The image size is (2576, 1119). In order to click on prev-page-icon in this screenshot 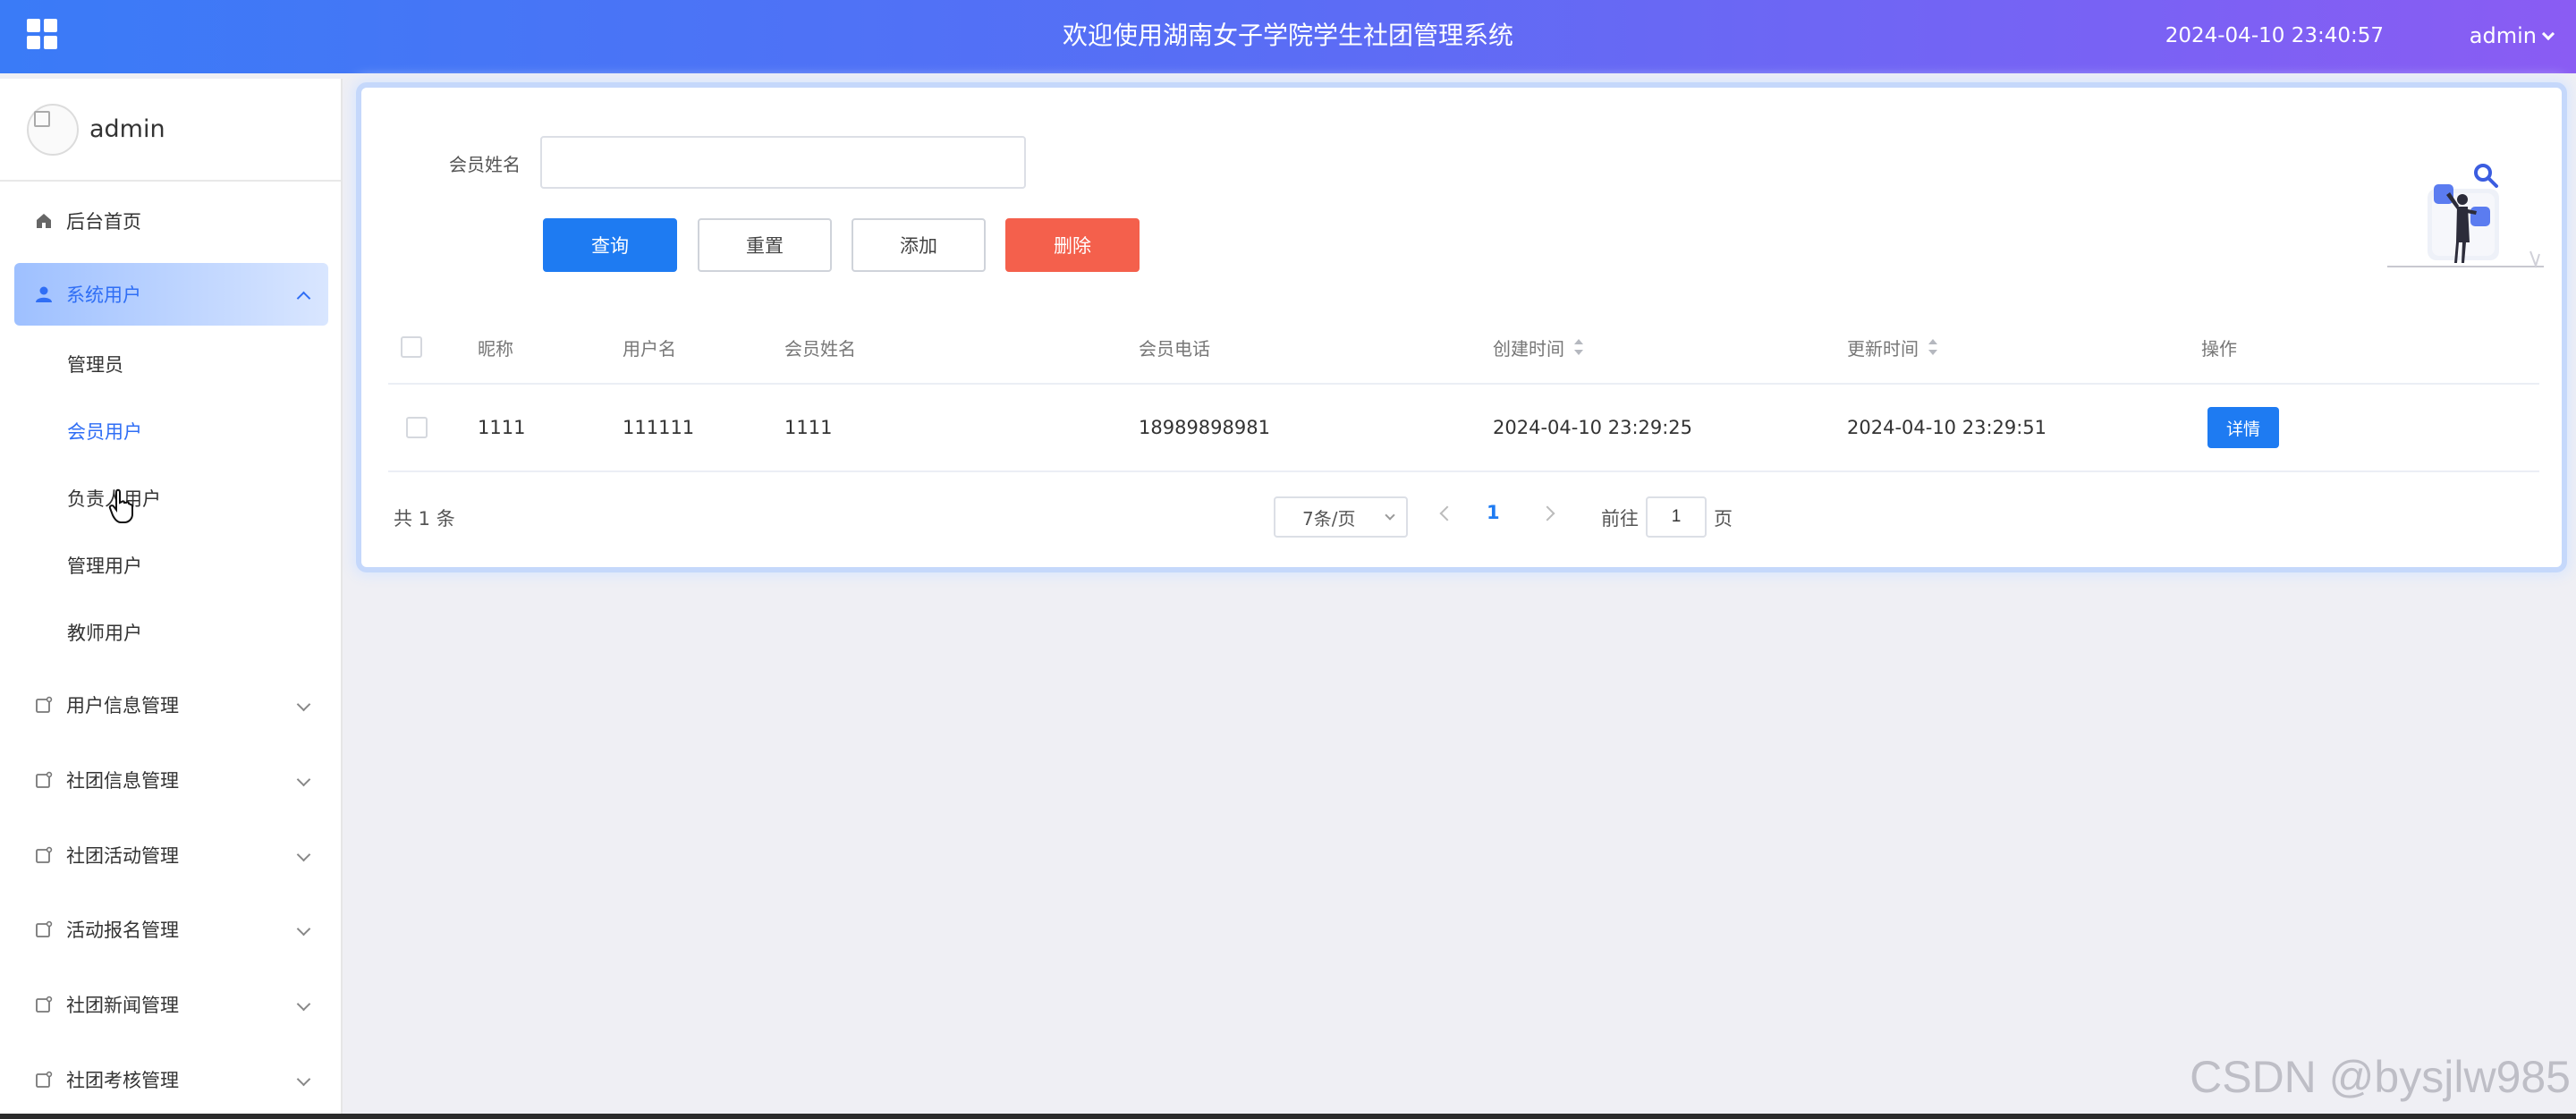, I will do `click(1447, 513)`.